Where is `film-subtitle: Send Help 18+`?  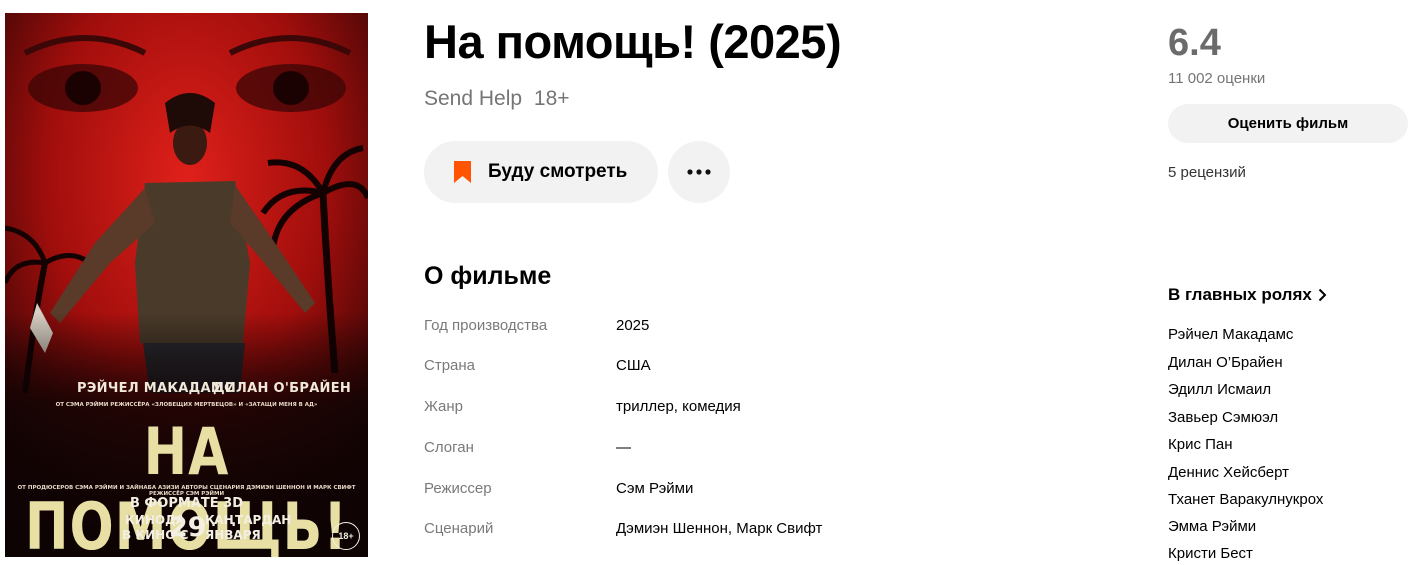
film-subtitle: Send Help 18+ is located at coordinates (497, 99).